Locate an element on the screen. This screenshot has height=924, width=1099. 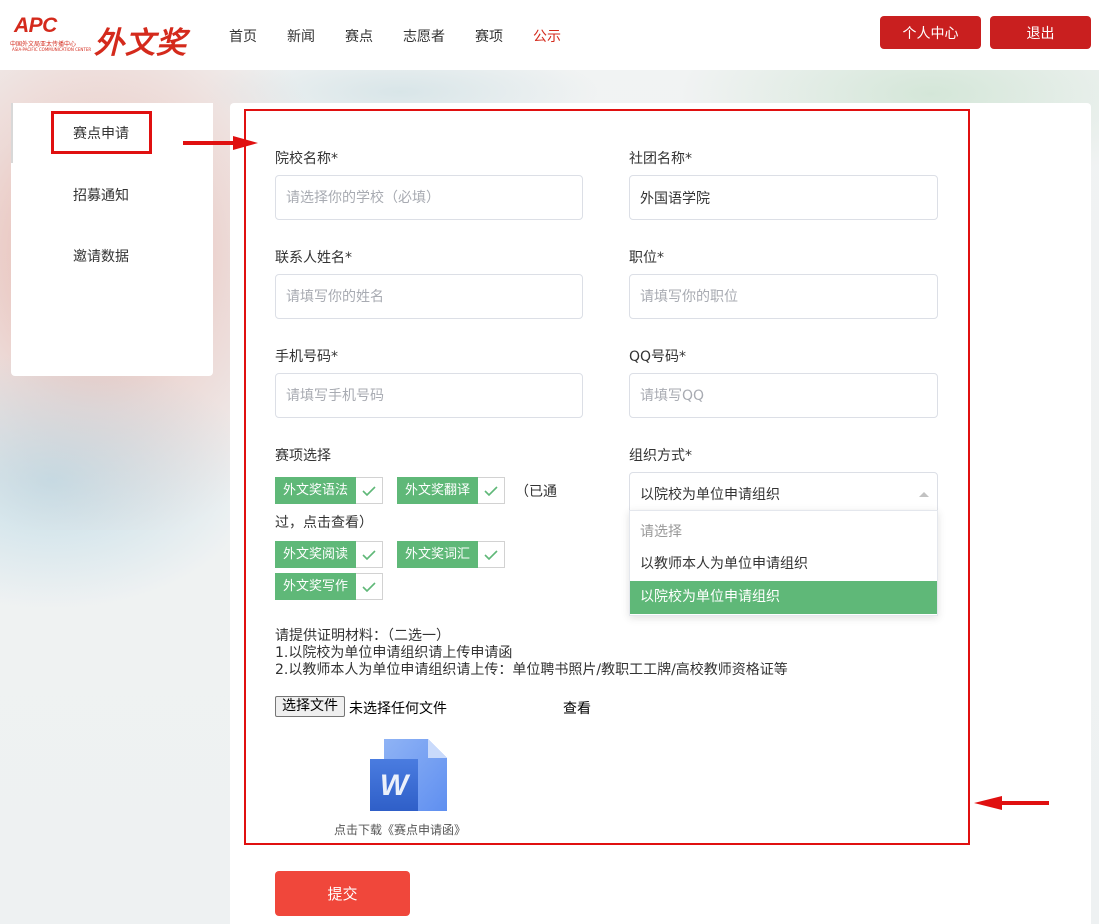
contact-name-input is located at coordinates (429, 296).